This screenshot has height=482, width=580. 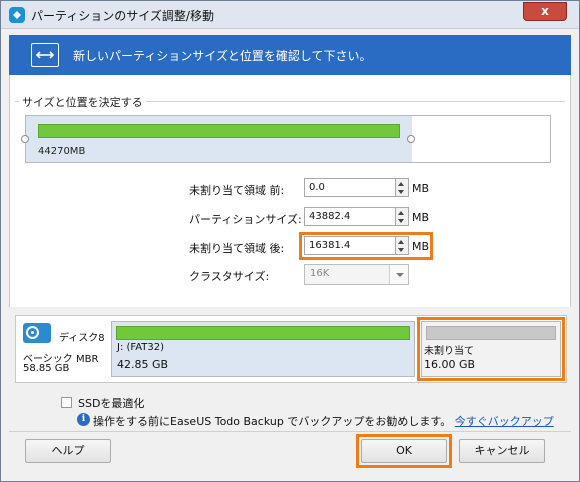 I want to click on partition-usage-fill, so click(x=219, y=131).